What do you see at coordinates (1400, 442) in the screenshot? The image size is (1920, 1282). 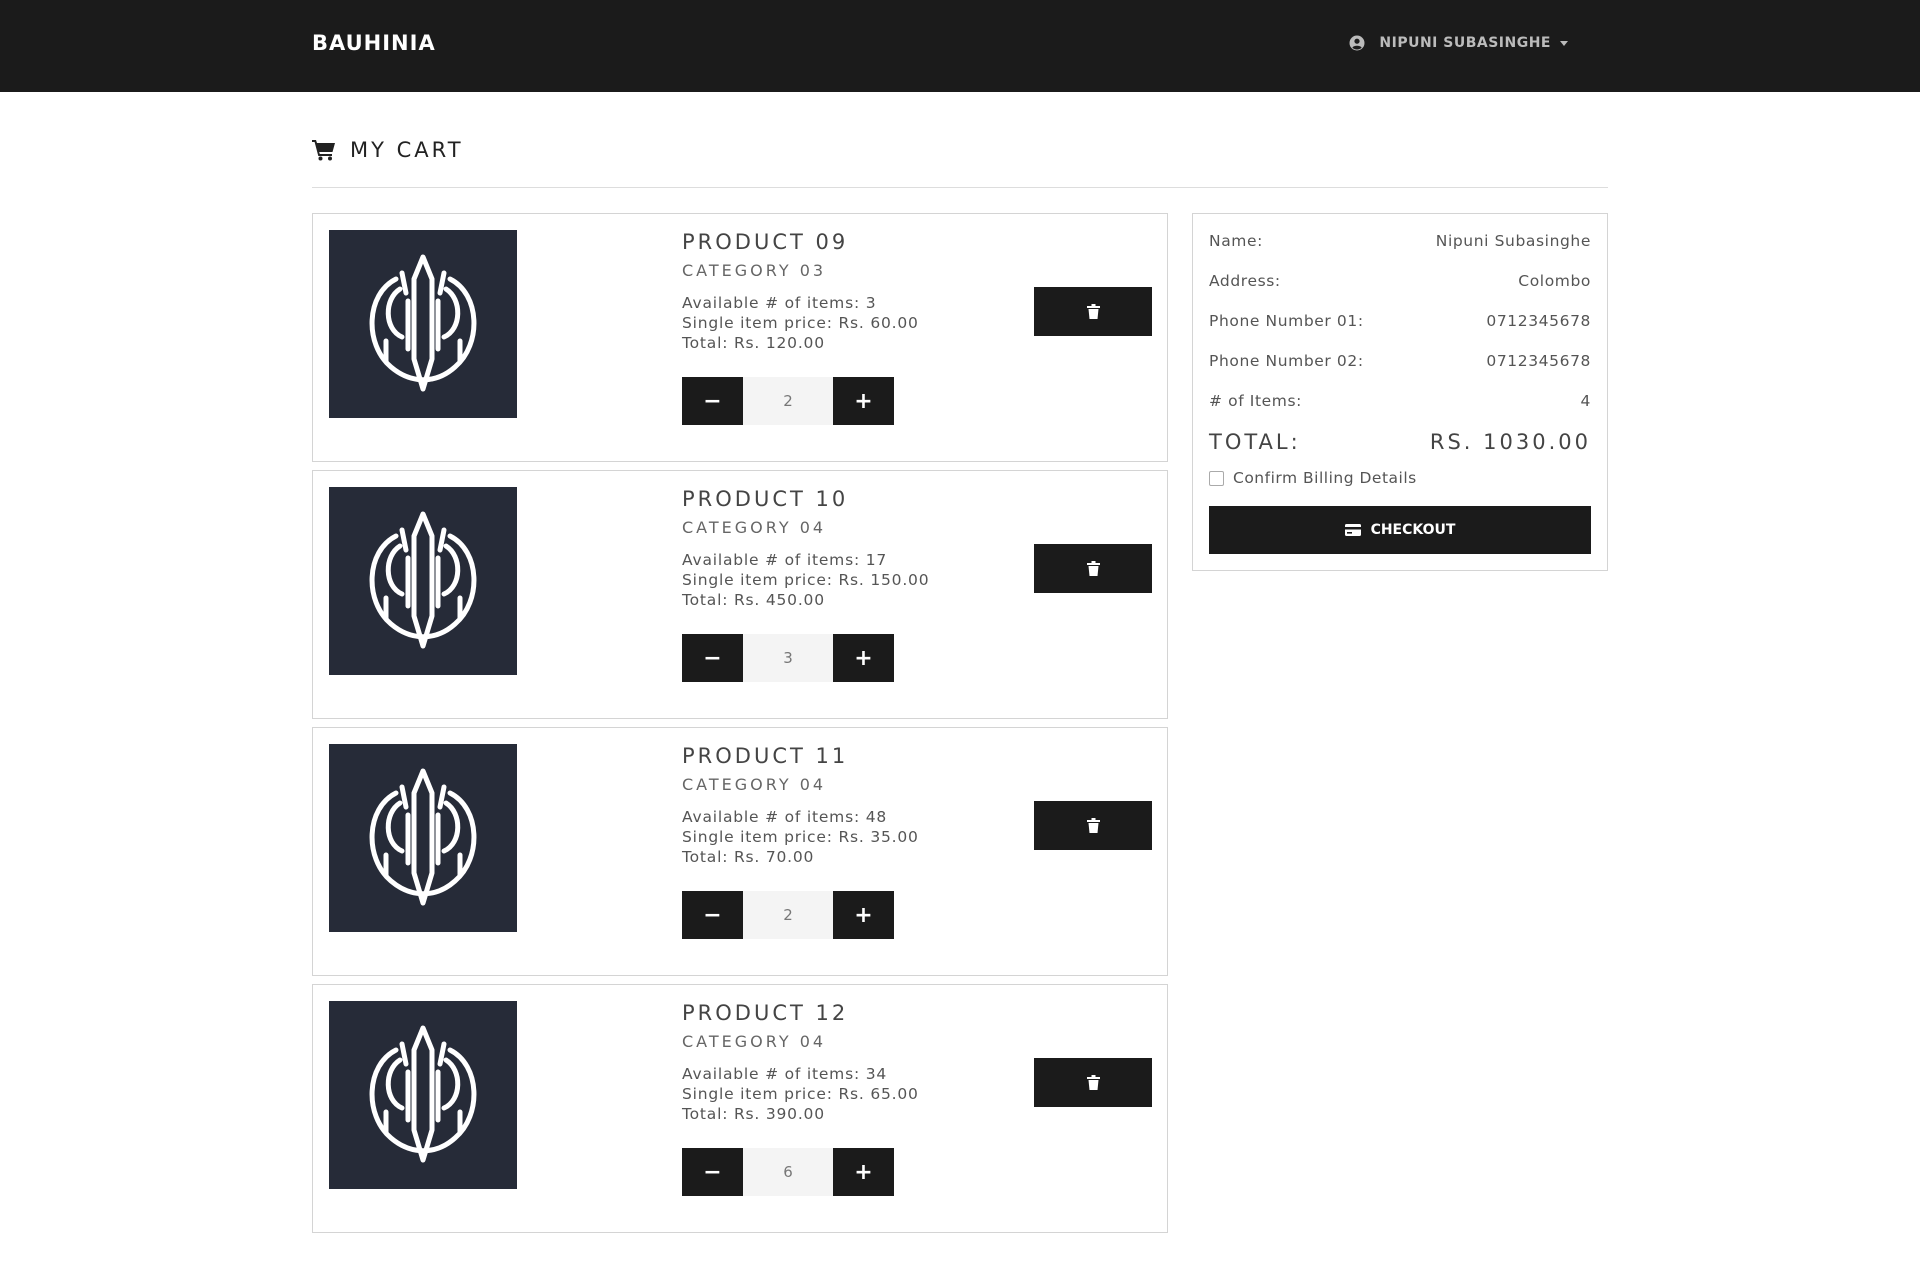 I see `summary-total-row: TOTAL: RS. 1030.00` at bounding box center [1400, 442].